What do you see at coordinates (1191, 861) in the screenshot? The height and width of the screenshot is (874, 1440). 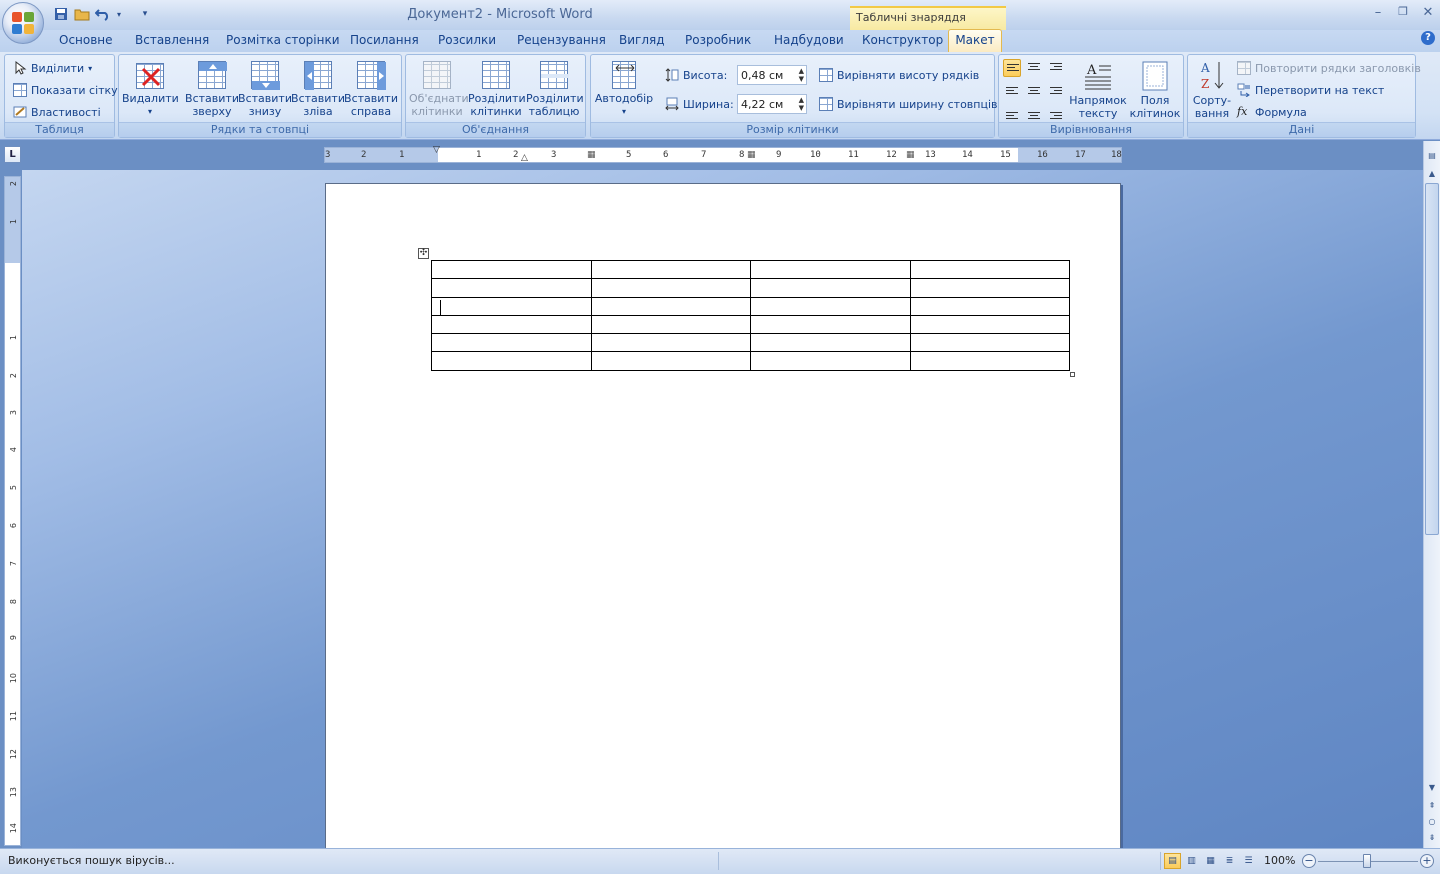 I see `full-screen-reading-view-icon: ▥` at bounding box center [1191, 861].